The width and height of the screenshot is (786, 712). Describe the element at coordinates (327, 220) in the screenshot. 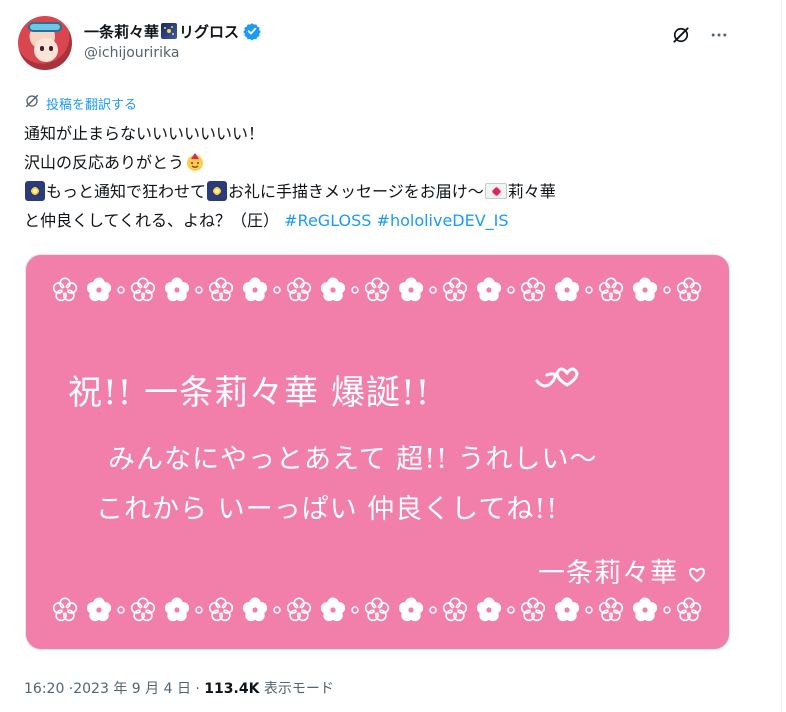

I see `hashtag-reglass: #ReGLOSS` at that location.